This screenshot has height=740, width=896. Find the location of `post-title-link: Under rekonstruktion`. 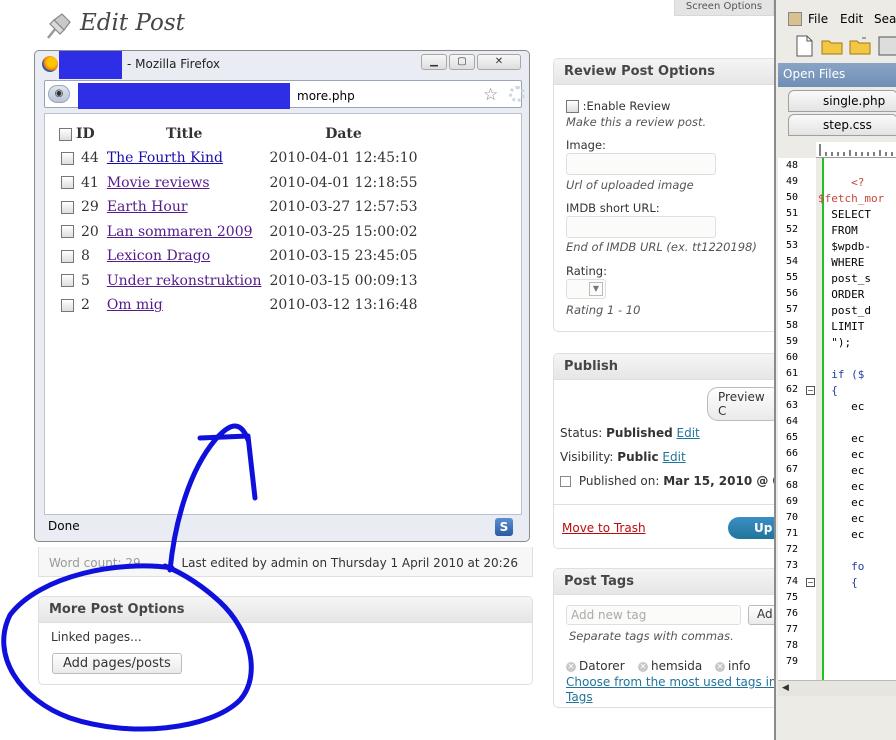

post-title-link: Under rekonstruktion is located at coordinates (184, 281).